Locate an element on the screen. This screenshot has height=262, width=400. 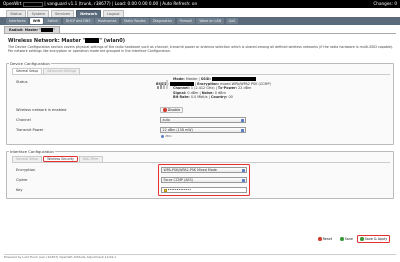
key-label: Key is located at coordinates (19, 190).